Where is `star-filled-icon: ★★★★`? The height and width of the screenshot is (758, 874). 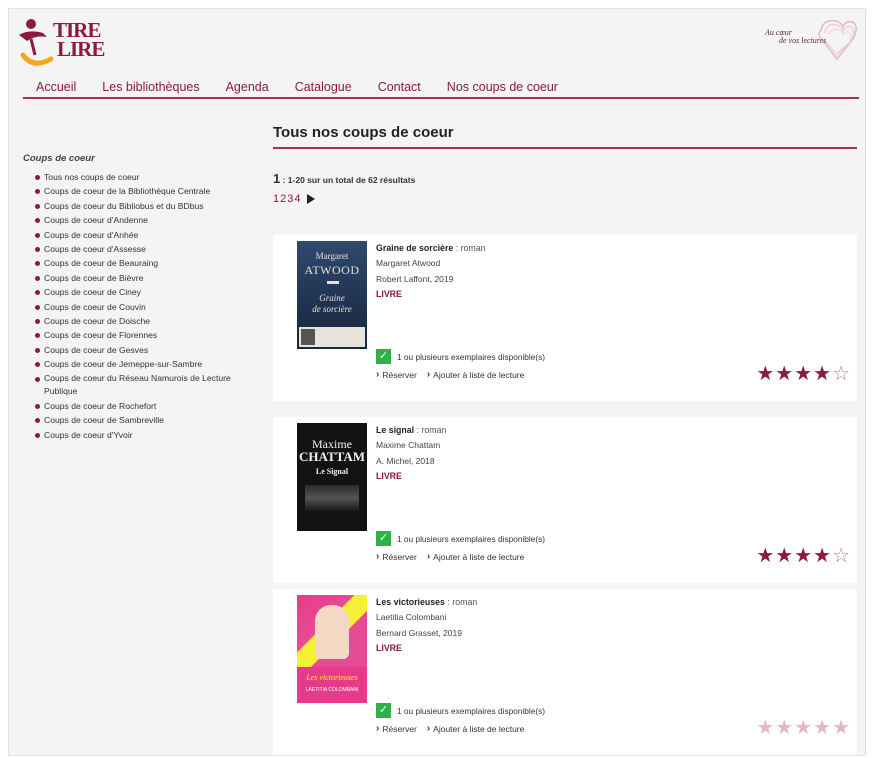
star-filled-icon: ★★★★ is located at coordinates (794, 374).